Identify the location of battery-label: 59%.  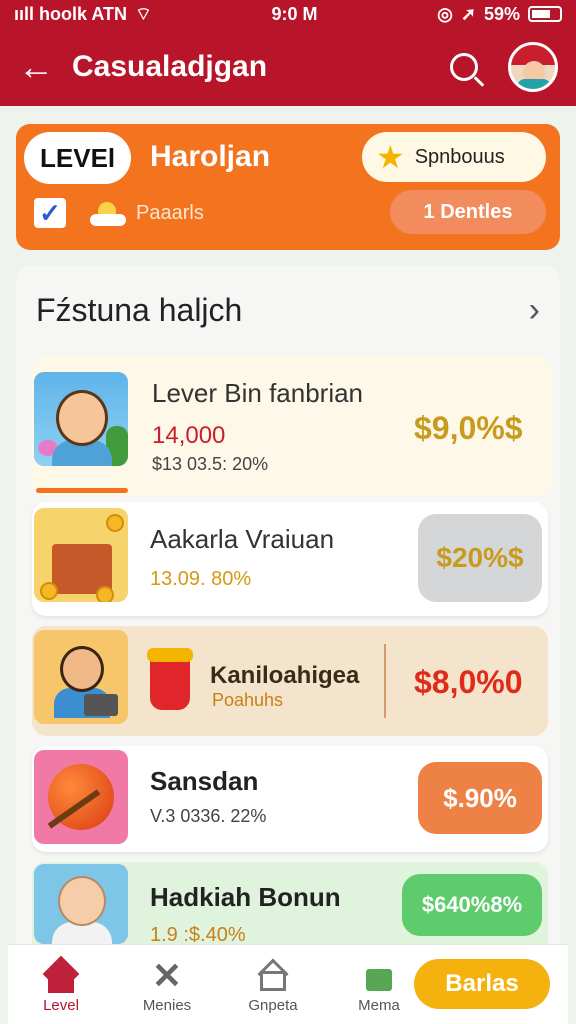
(501, 13).